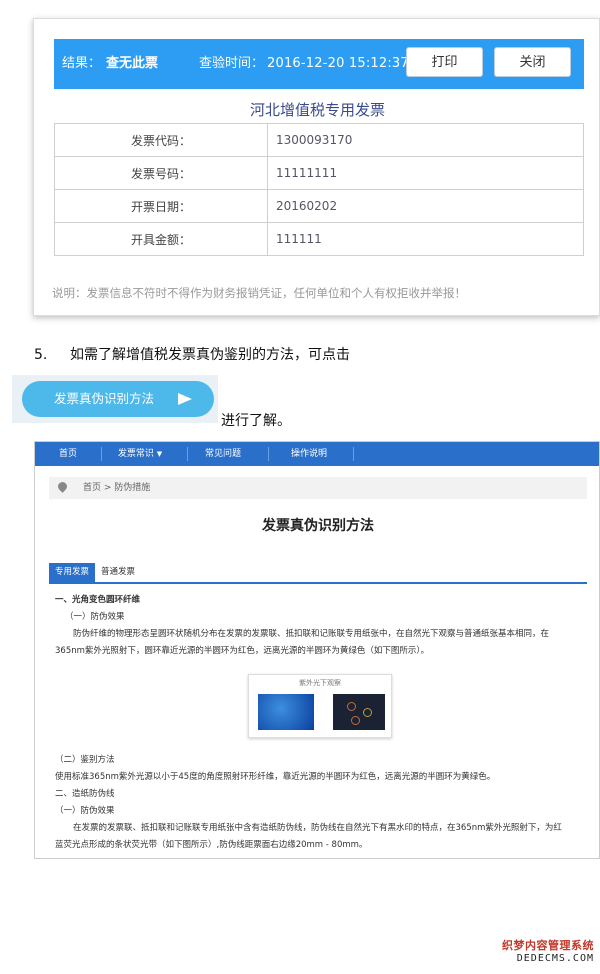 The image size is (600, 974). I want to click on result-header-bar: 结果： 查无此票 查验时间： 2016-12-20 15:12:37 打印 关闭, so click(319, 64).